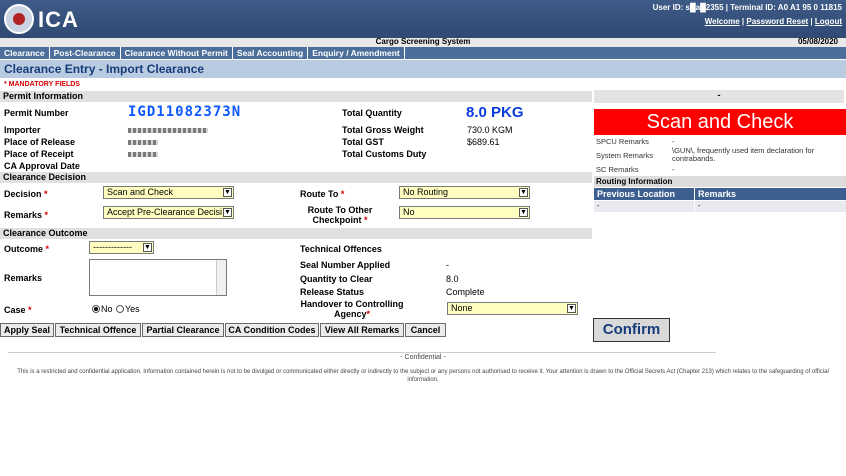  Describe the element at coordinates (322, 194) in the screenshot. I see `route-to-label: Route To *` at that location.